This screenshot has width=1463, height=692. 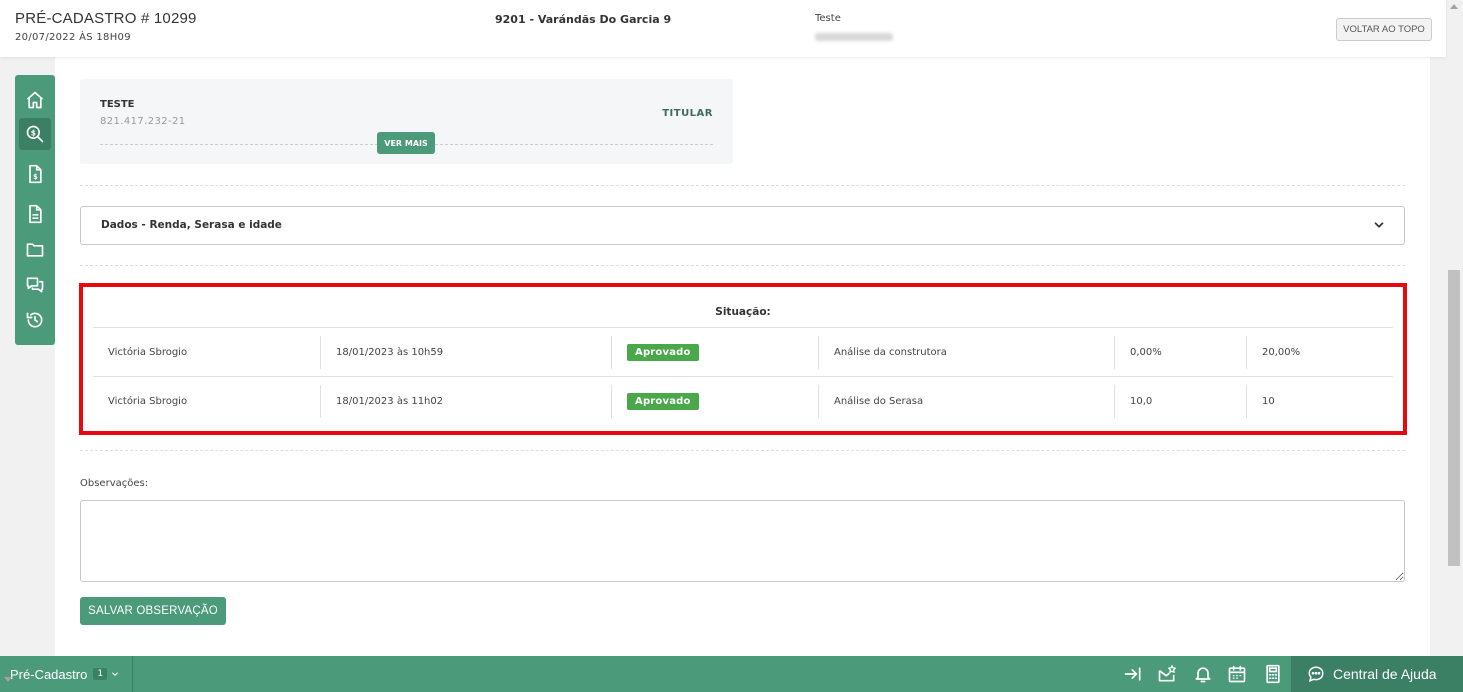 I want to click on scroll-up-arrow, so click(x=1454, y=6).